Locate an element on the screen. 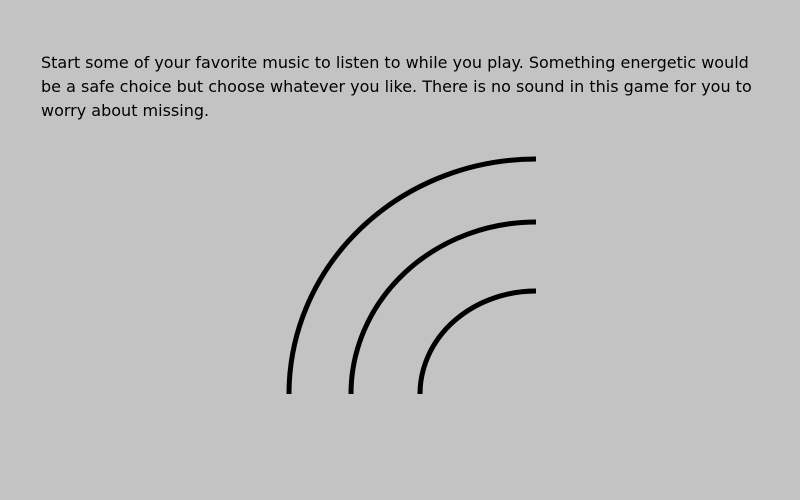  outer-arc is located at coordinates (411, 275).